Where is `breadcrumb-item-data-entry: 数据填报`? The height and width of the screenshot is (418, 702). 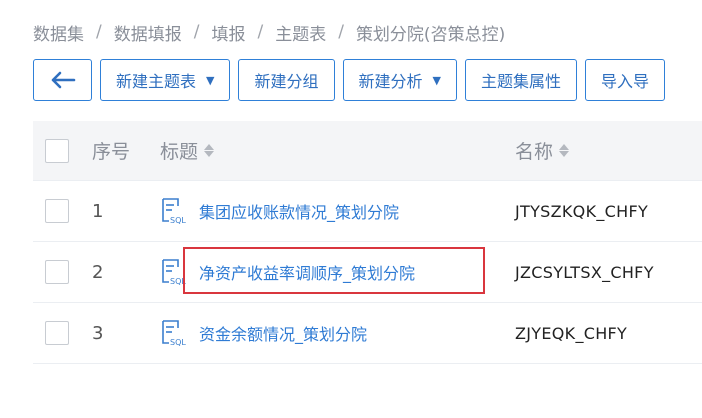
breadcrumb-item-data-entry: 数据填报 is located at coordinates (148, 32).